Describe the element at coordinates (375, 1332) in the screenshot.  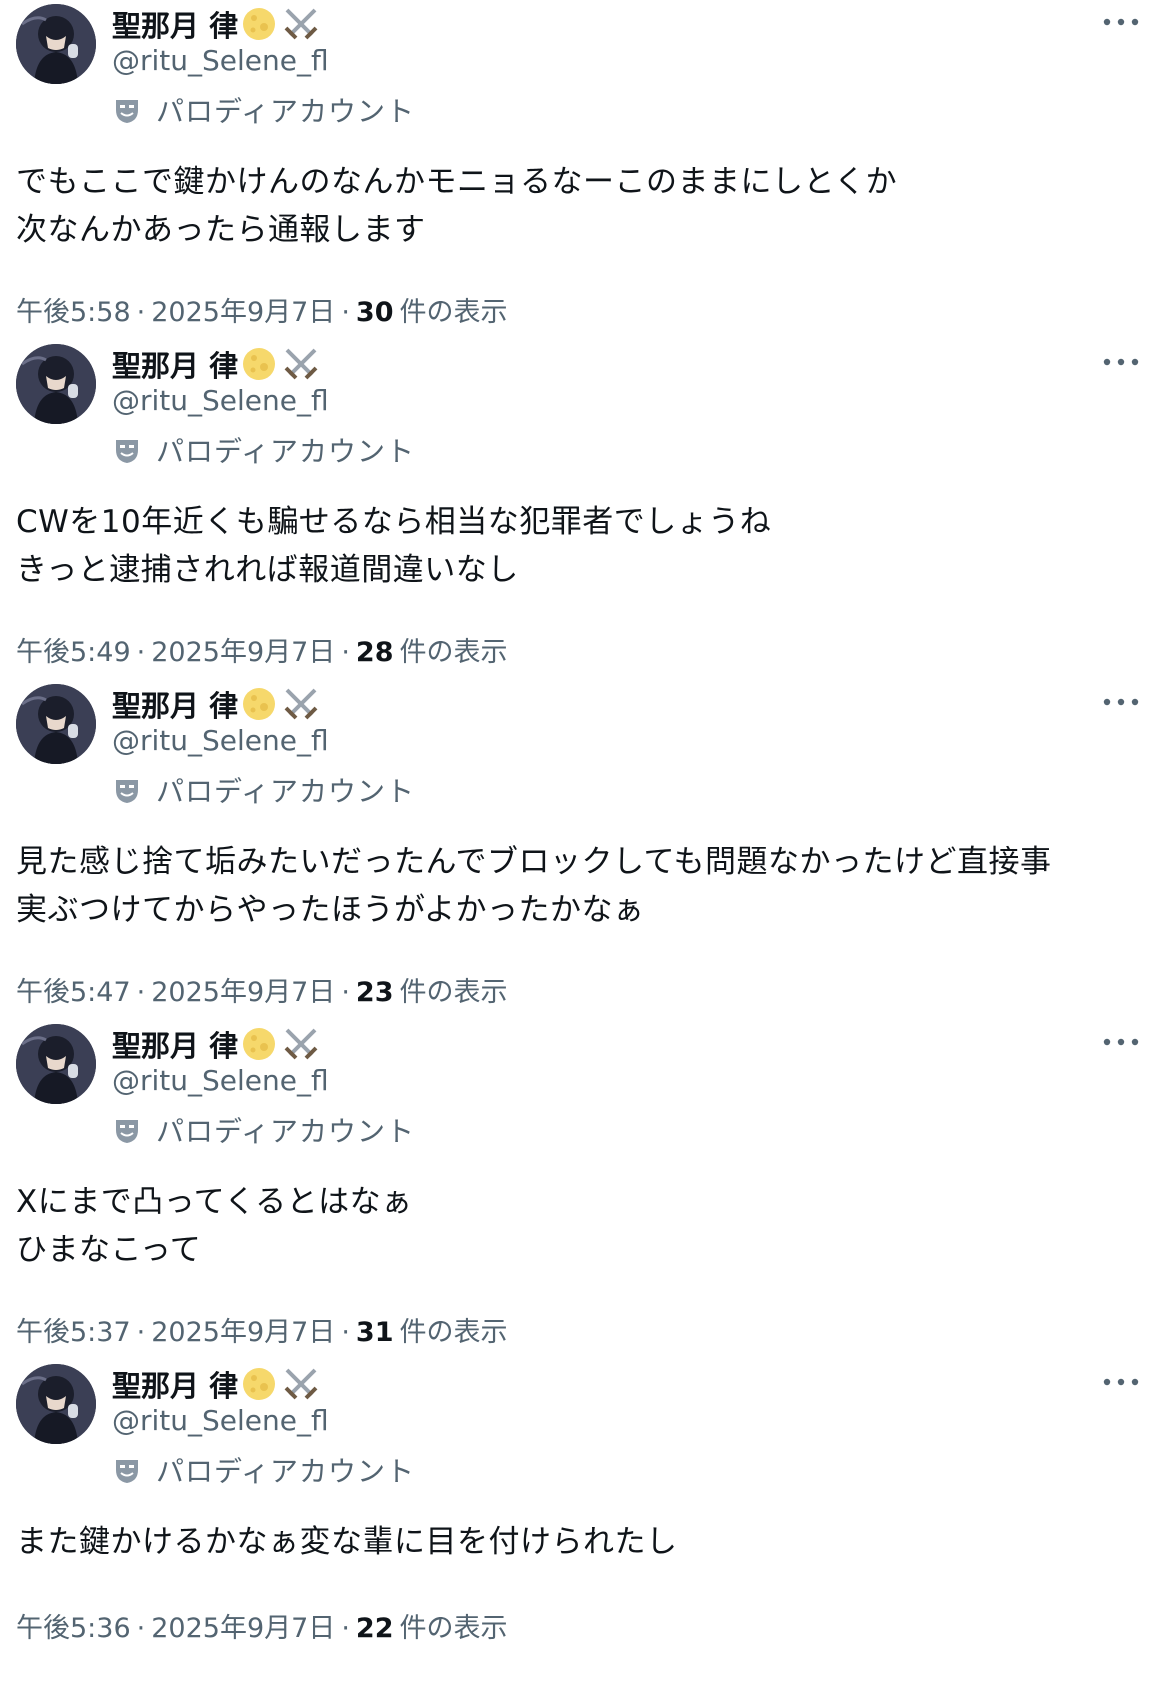
I see `views-count: 31` at that location.